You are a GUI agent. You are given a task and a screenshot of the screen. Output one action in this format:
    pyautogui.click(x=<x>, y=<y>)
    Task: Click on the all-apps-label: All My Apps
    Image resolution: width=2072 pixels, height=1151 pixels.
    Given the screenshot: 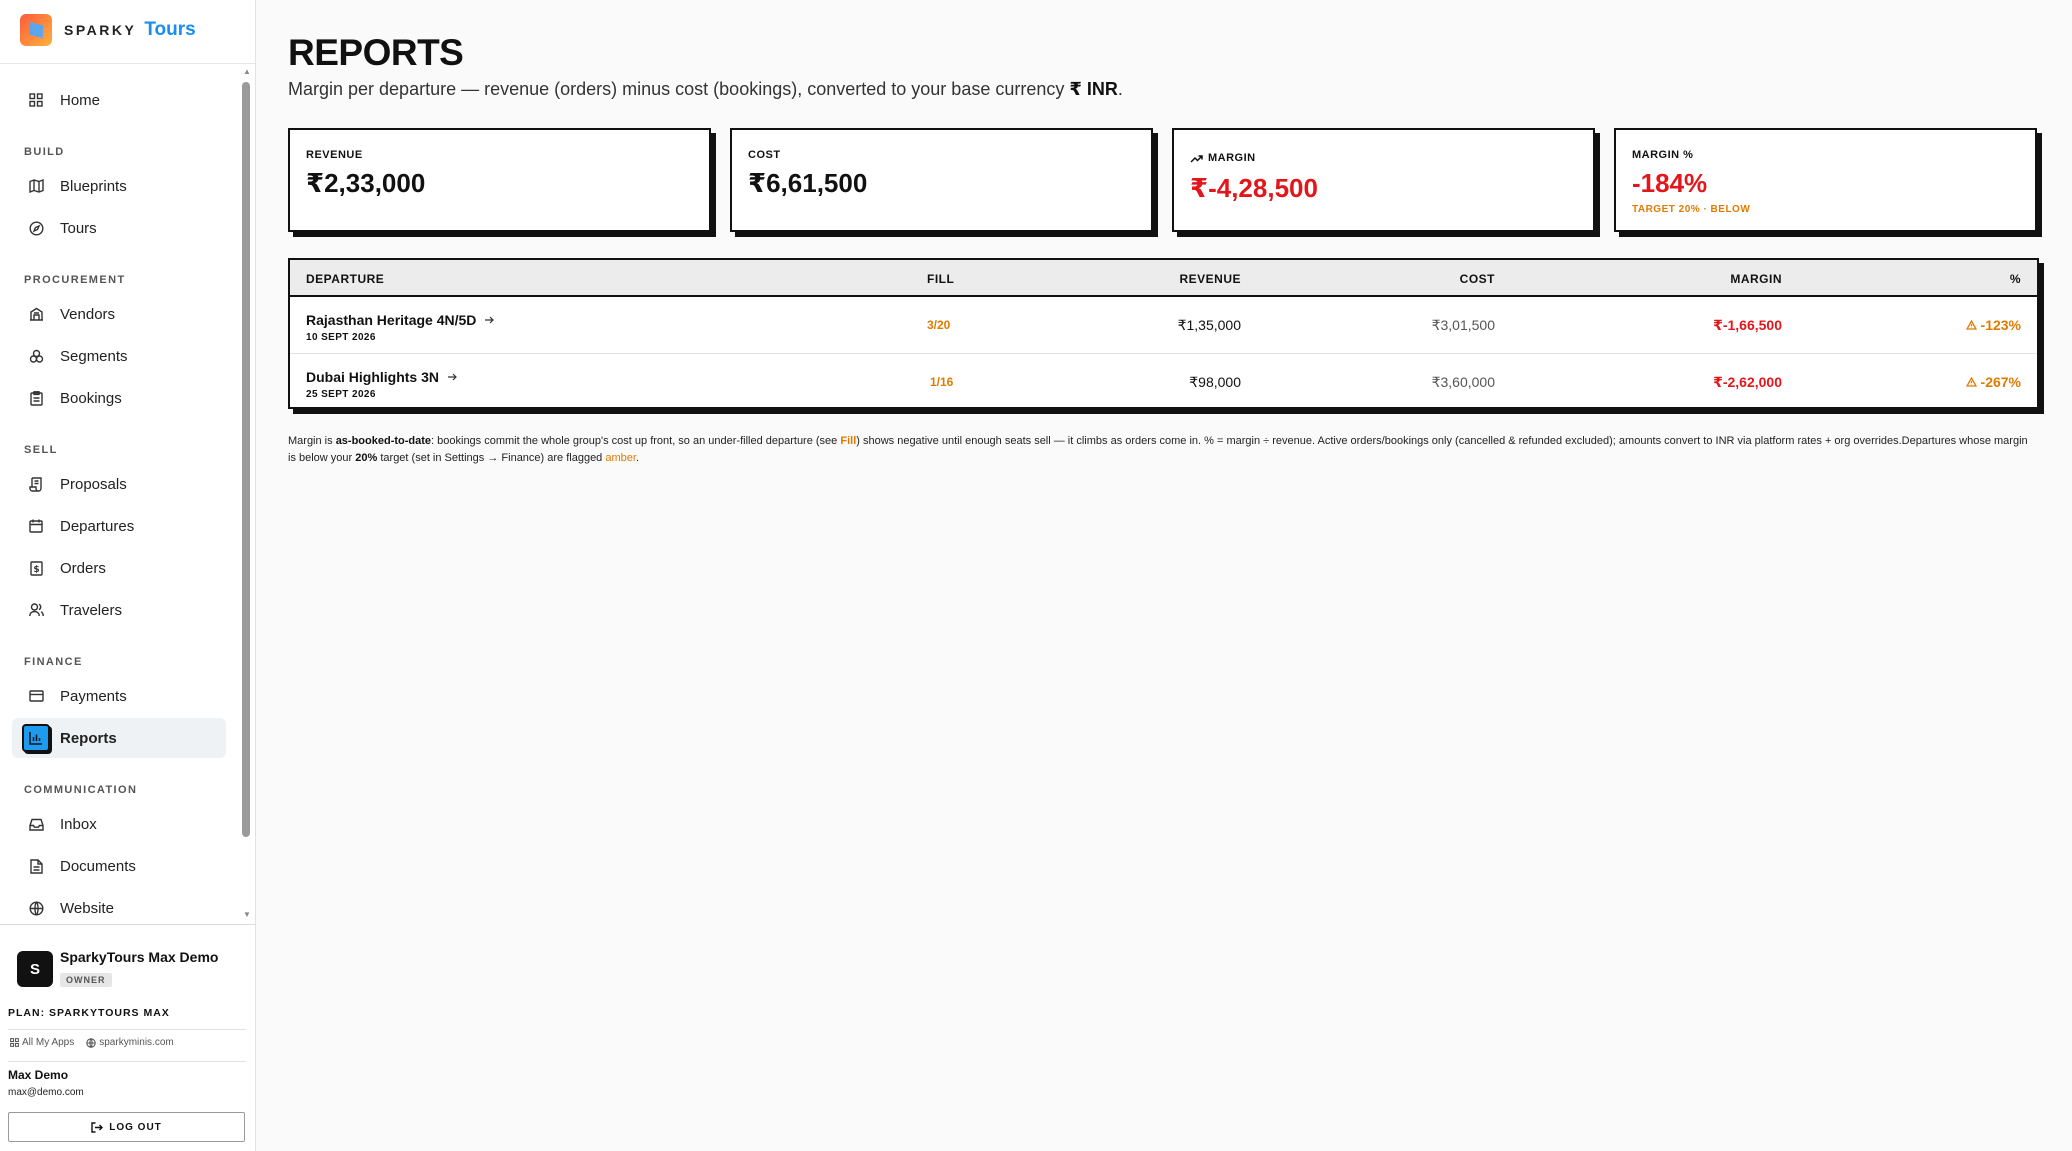 What is the action you would take?
    pyautogui.click(x=48, y=1042)
    